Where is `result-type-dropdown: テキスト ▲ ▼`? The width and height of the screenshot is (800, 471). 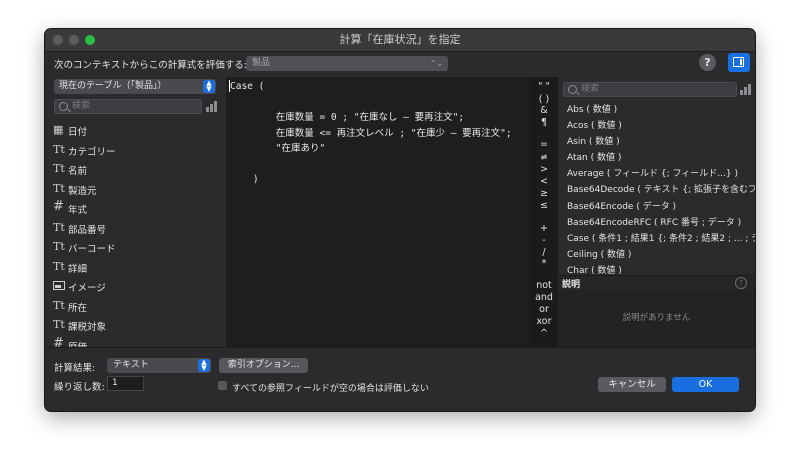 result-type-dropdown: テキスト ▲ ▼ is located at coordinates (159, 365).